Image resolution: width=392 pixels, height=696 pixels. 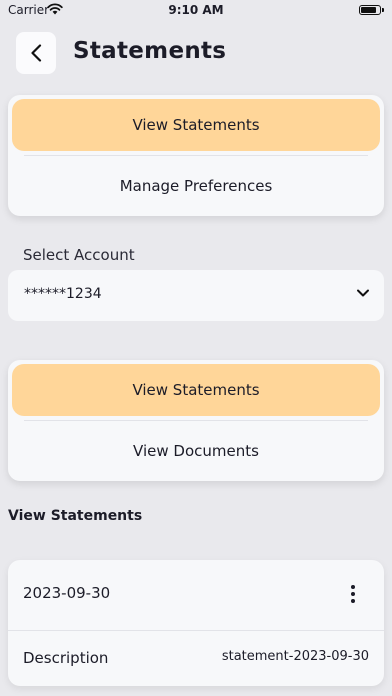 What do you see at coordinates (353, 594) in the screenshot?
I see `more-options-icon` at bounding box center [353, 594].